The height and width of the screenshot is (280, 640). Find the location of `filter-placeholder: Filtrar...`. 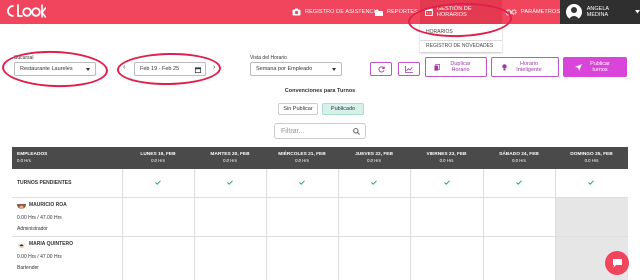

filter-placeholder: Filtrar... is located at coordinates (293, 131).